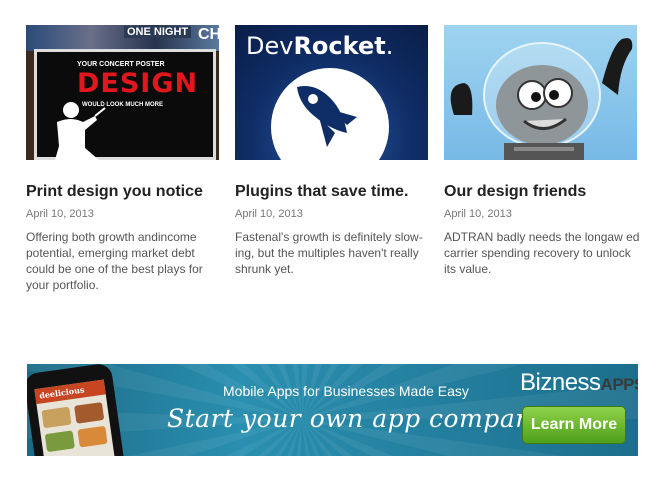 This screenshot has height=489, width=654. What do you see at coordinates (158, 32) in the screenshot?
I see `poster-wall-word: ONE NIGHT` at bounding box center [158, 32].